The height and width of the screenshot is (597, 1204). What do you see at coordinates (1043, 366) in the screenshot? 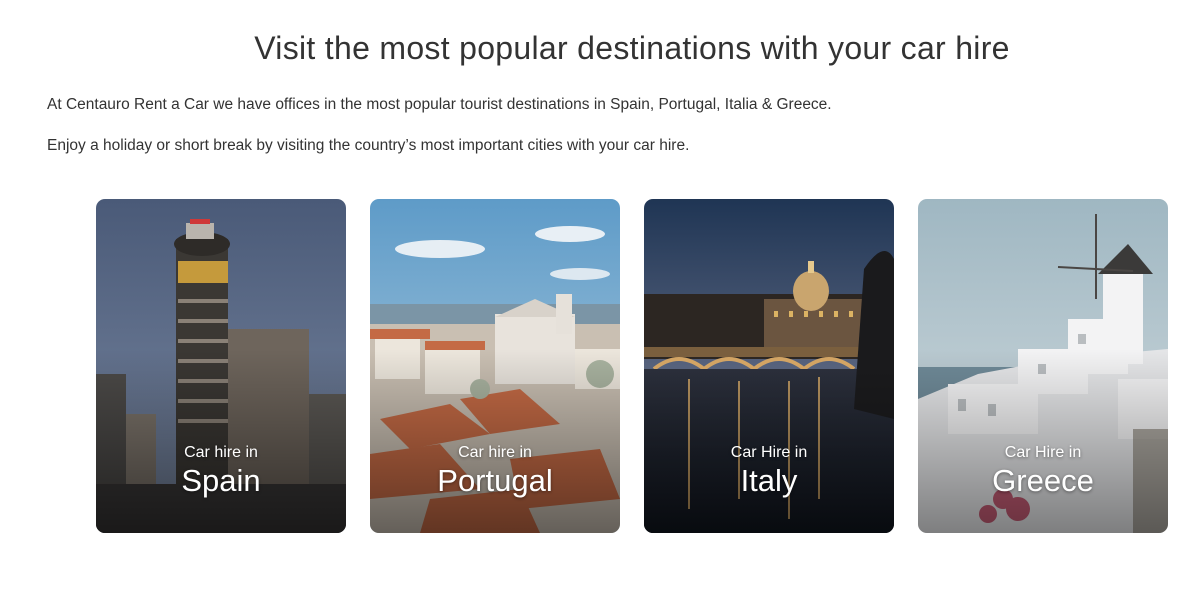
I see `destination-card-greece: Car Hire in Greece` at bounding box center [1043, 366].